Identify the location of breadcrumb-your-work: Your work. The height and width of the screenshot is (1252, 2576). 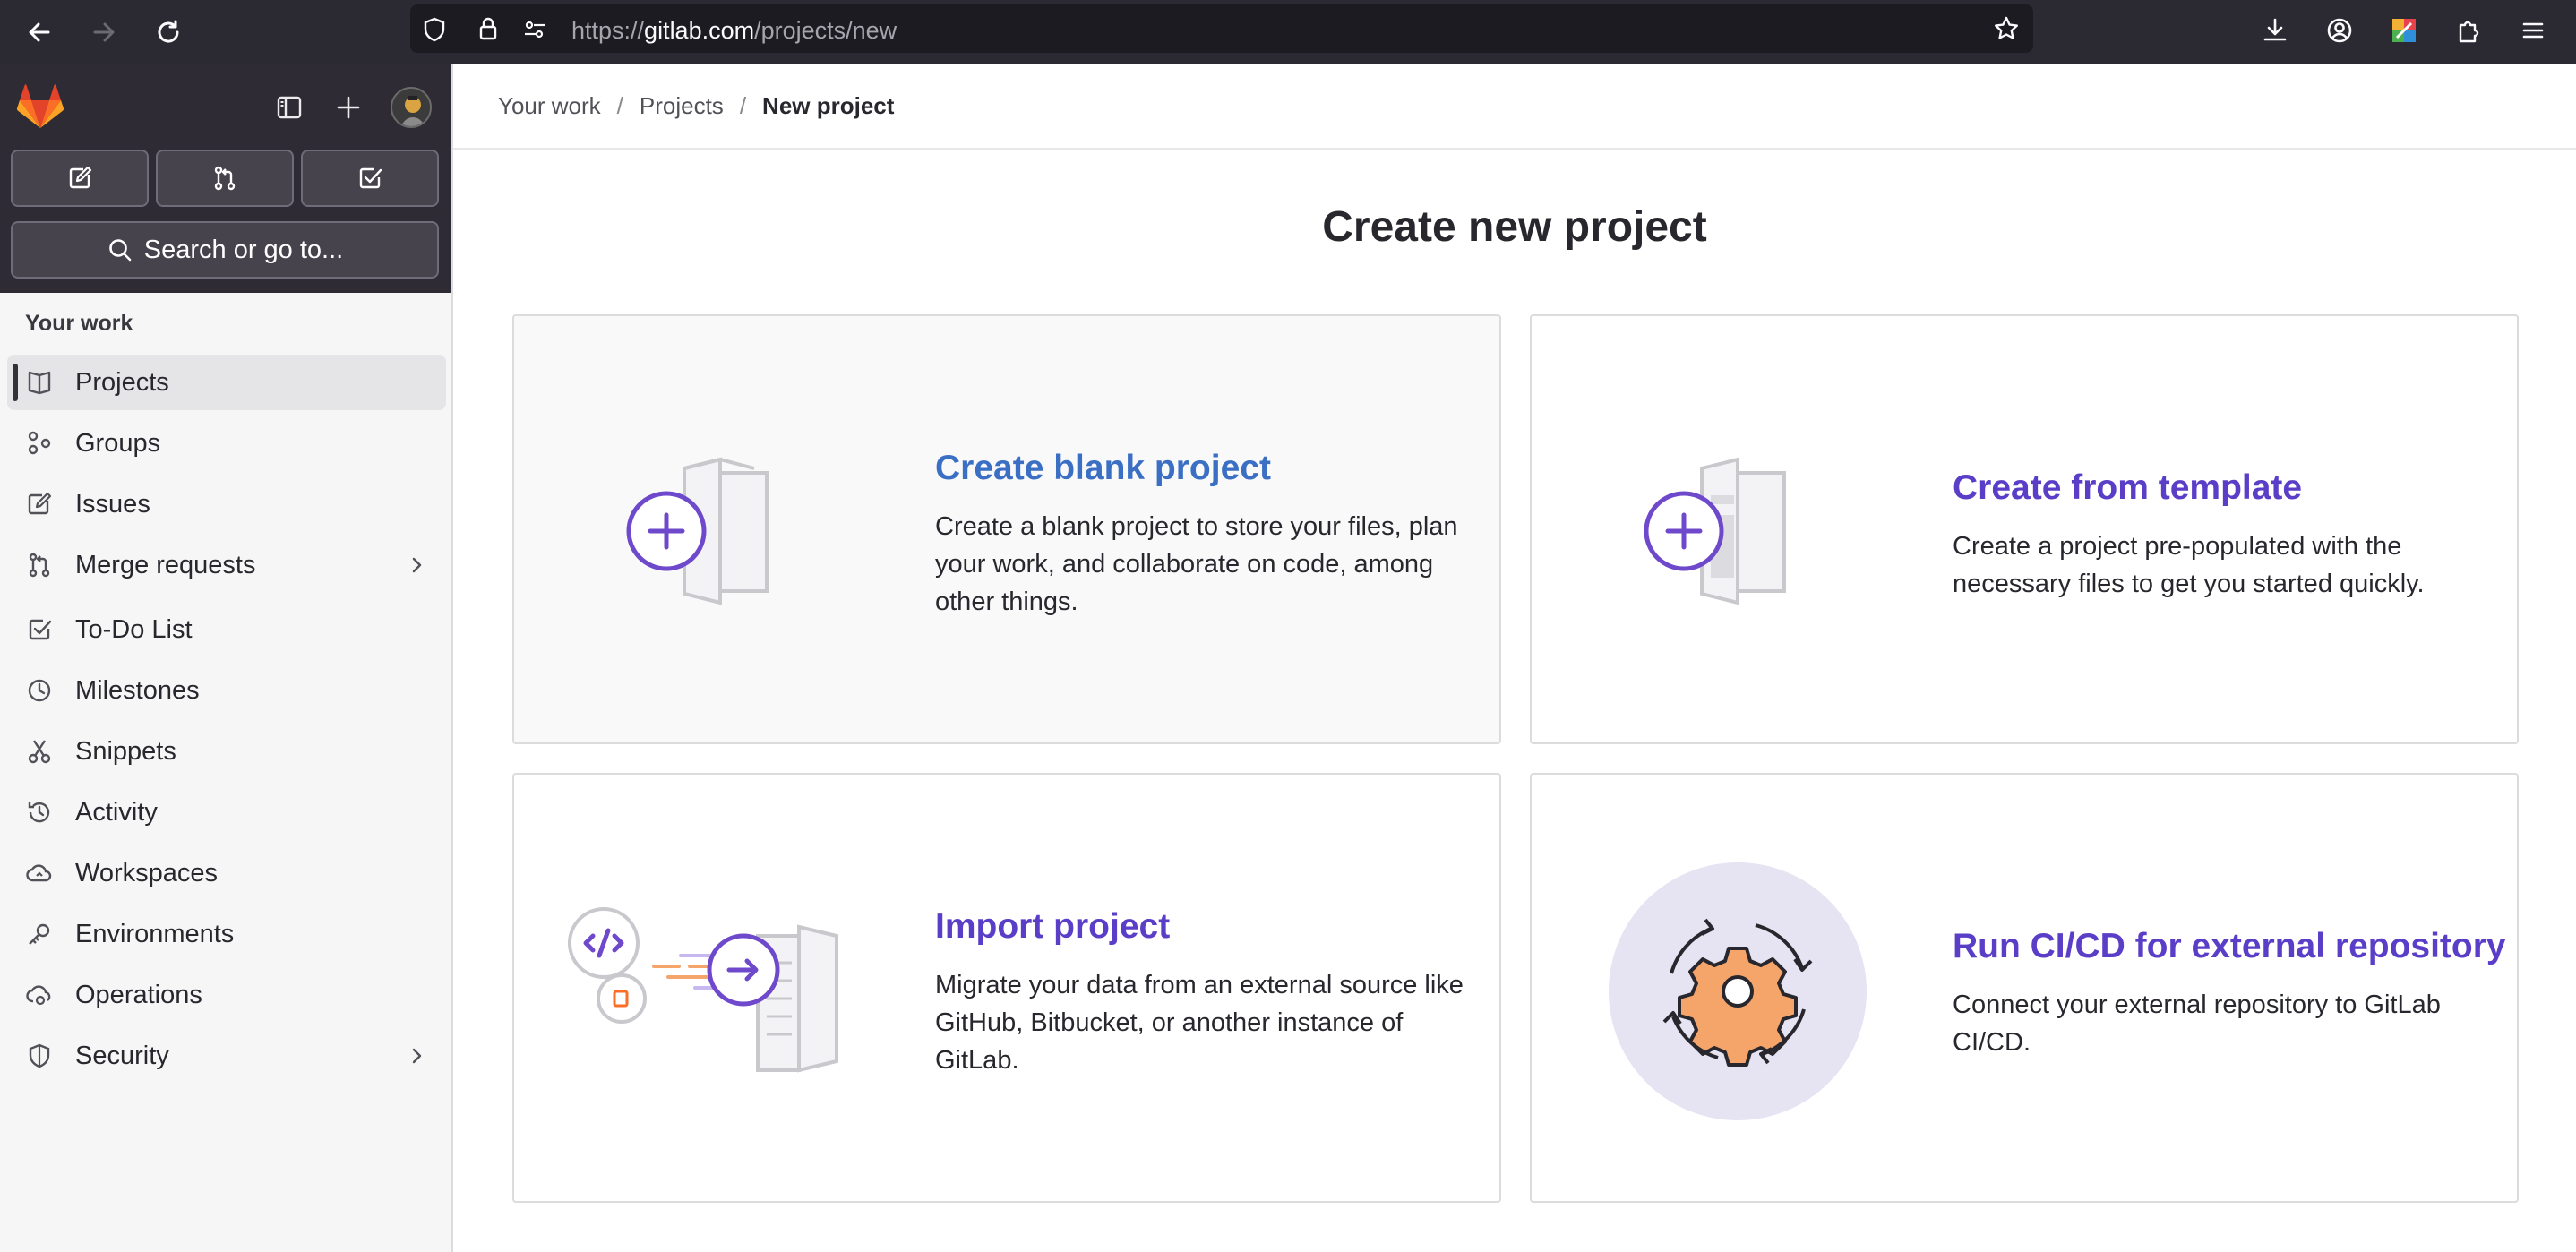
(549, 106).